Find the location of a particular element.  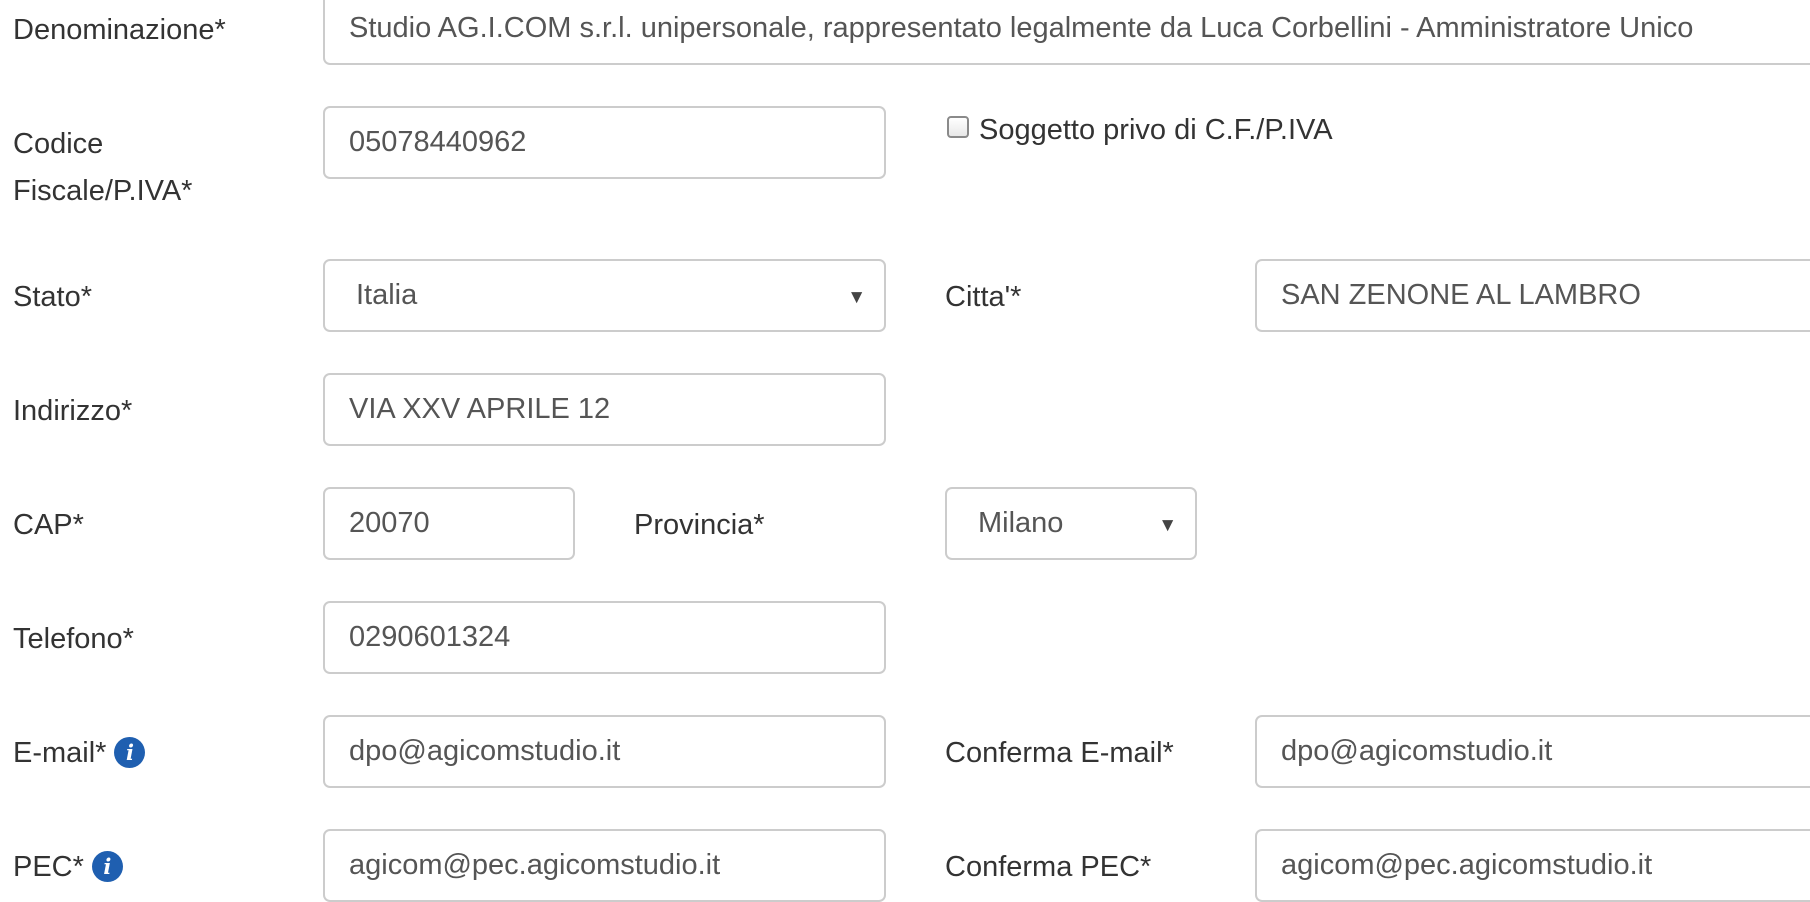

codice-fiscale-label-line1: Codice is located at coordinates (58, 144).